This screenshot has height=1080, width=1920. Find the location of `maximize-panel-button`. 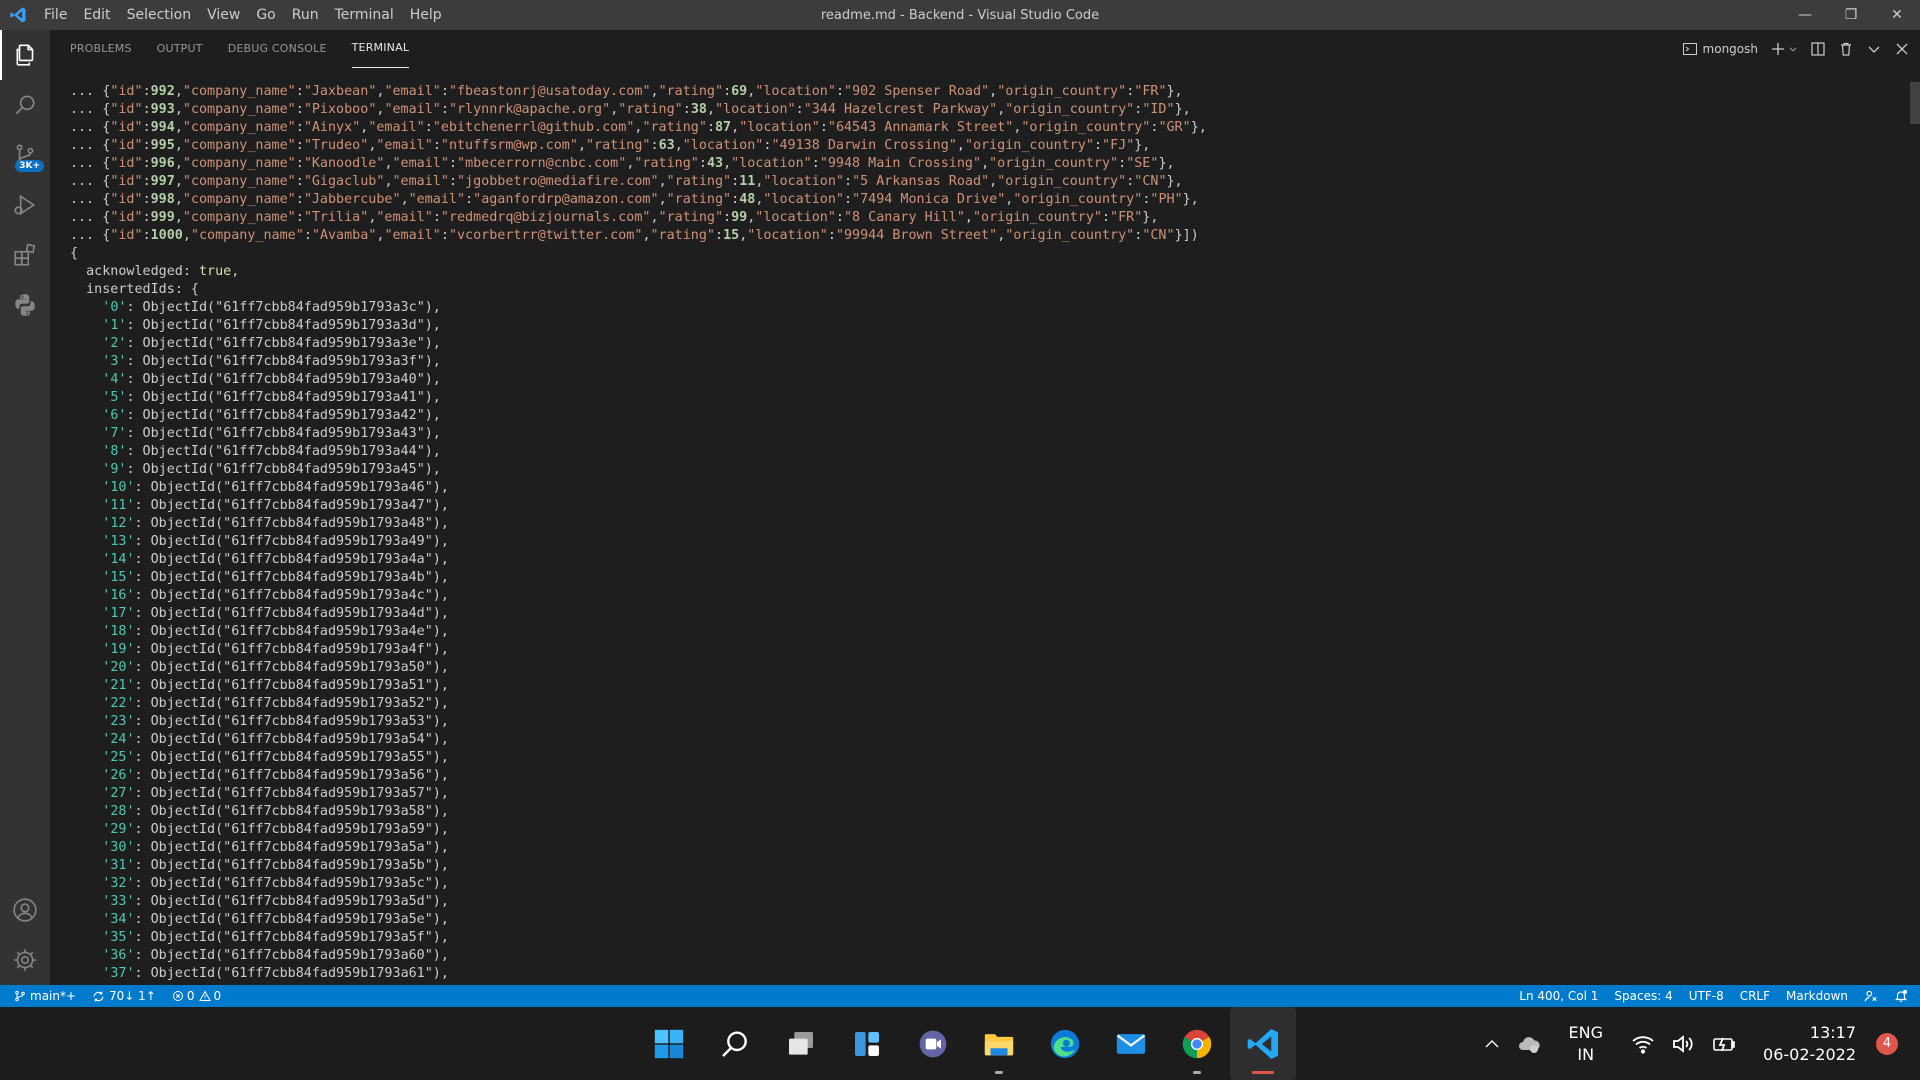

maximize-panel-button is located at coordinates (1874, 49).